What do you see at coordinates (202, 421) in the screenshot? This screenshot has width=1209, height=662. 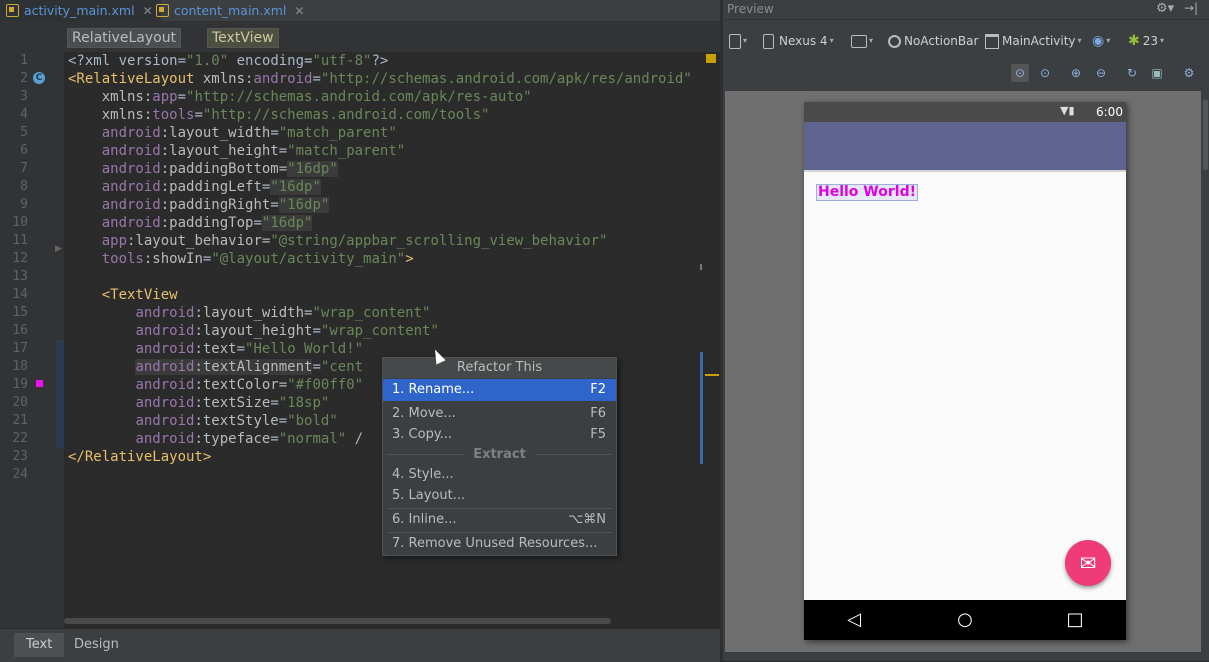 I see `code-line: android:textStyle="bold"` at bounding box center [202, 421].